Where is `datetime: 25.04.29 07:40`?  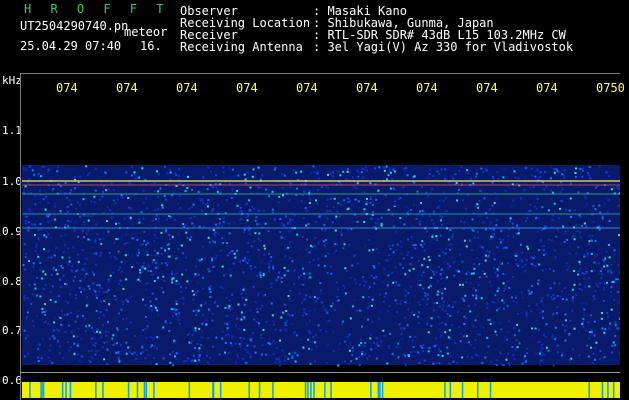
datetime: 25.04.29 07:40 is located at coordinates (71, 46).